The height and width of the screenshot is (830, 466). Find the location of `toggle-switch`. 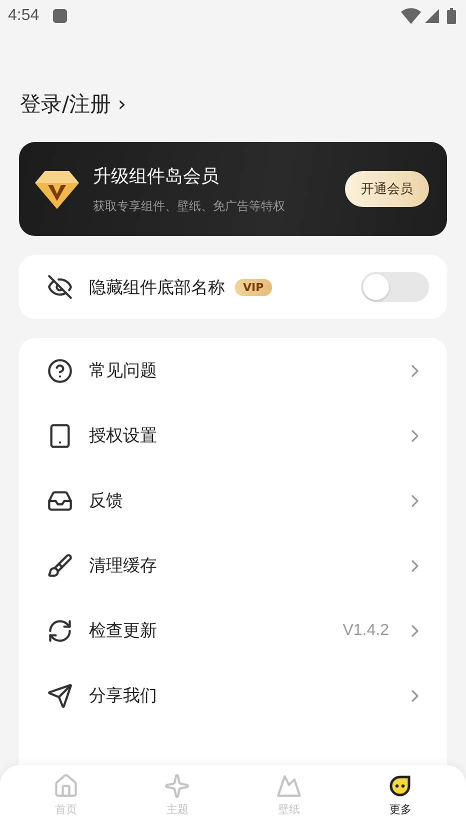

toggle-switch is located at coordinates (395, 287).